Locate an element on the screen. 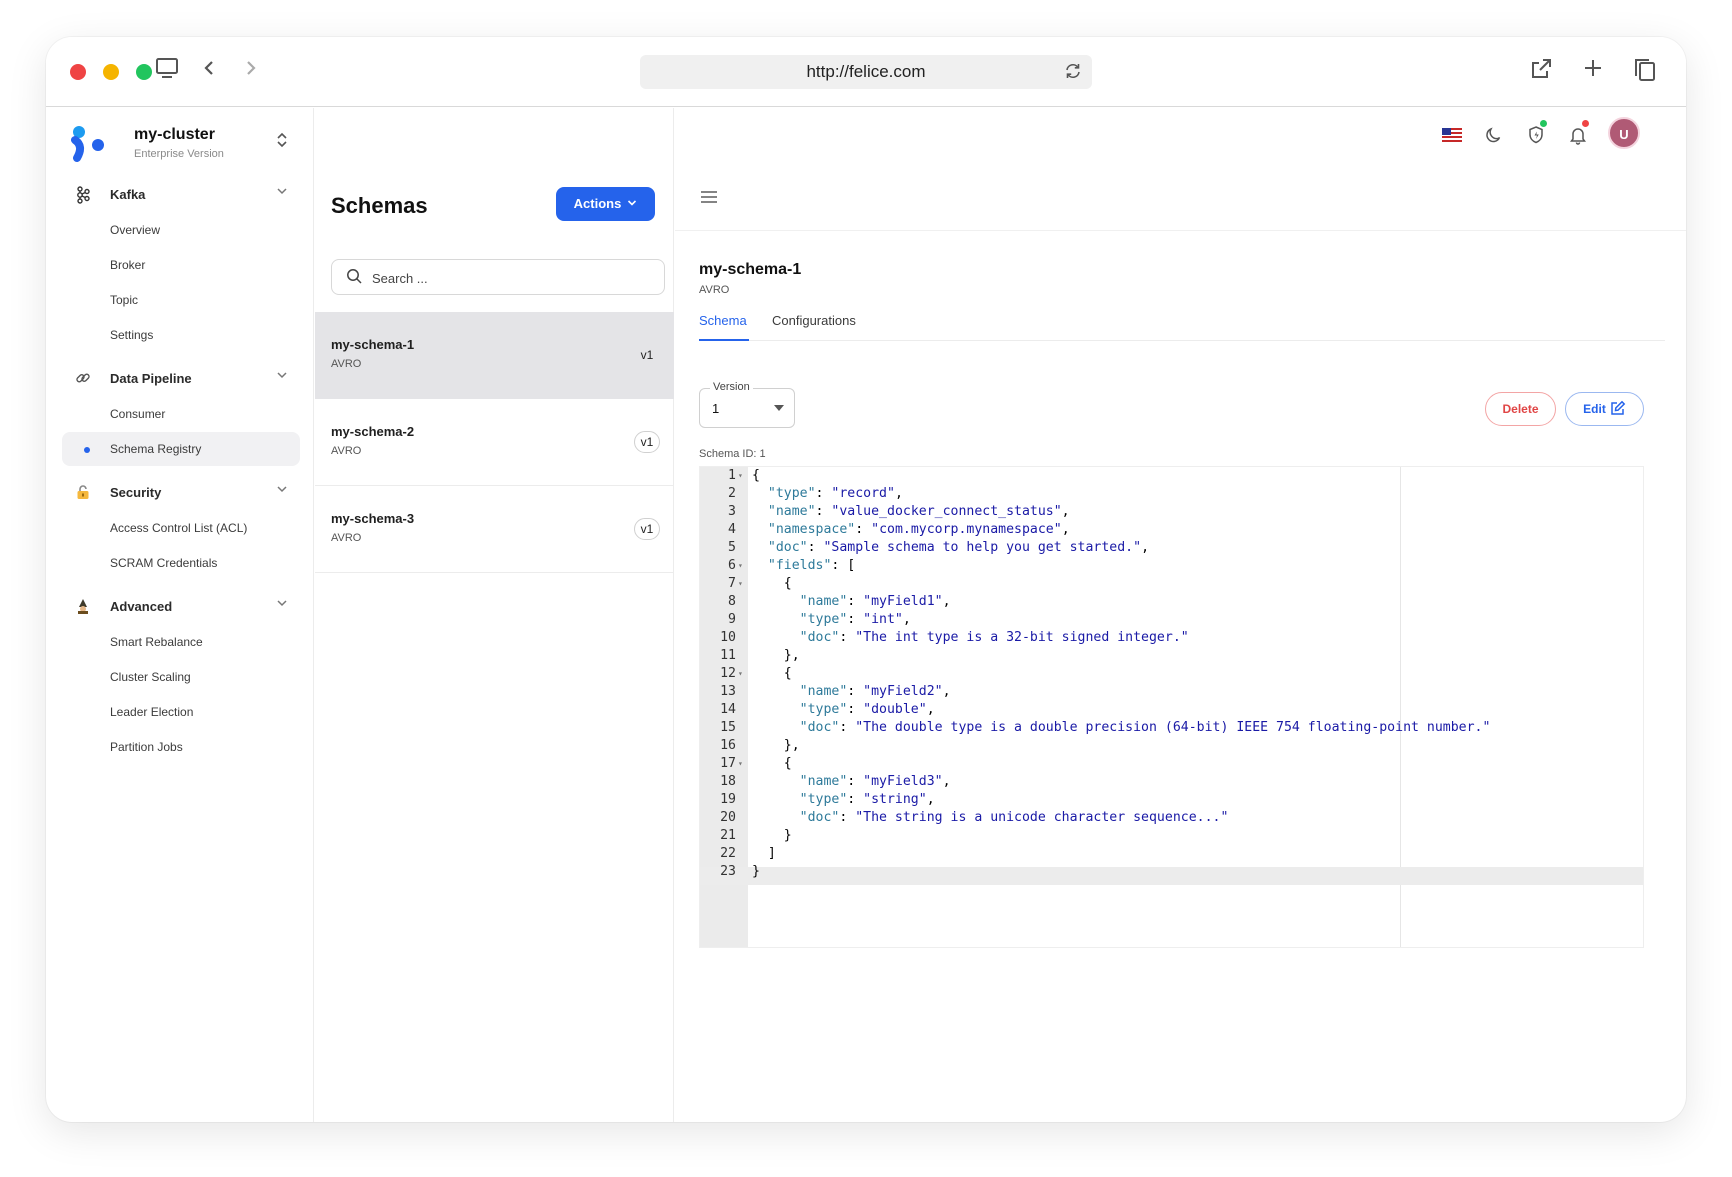 The image size is (1732, 1177). tab-schema: Schema is located at coordinates (724, 327).